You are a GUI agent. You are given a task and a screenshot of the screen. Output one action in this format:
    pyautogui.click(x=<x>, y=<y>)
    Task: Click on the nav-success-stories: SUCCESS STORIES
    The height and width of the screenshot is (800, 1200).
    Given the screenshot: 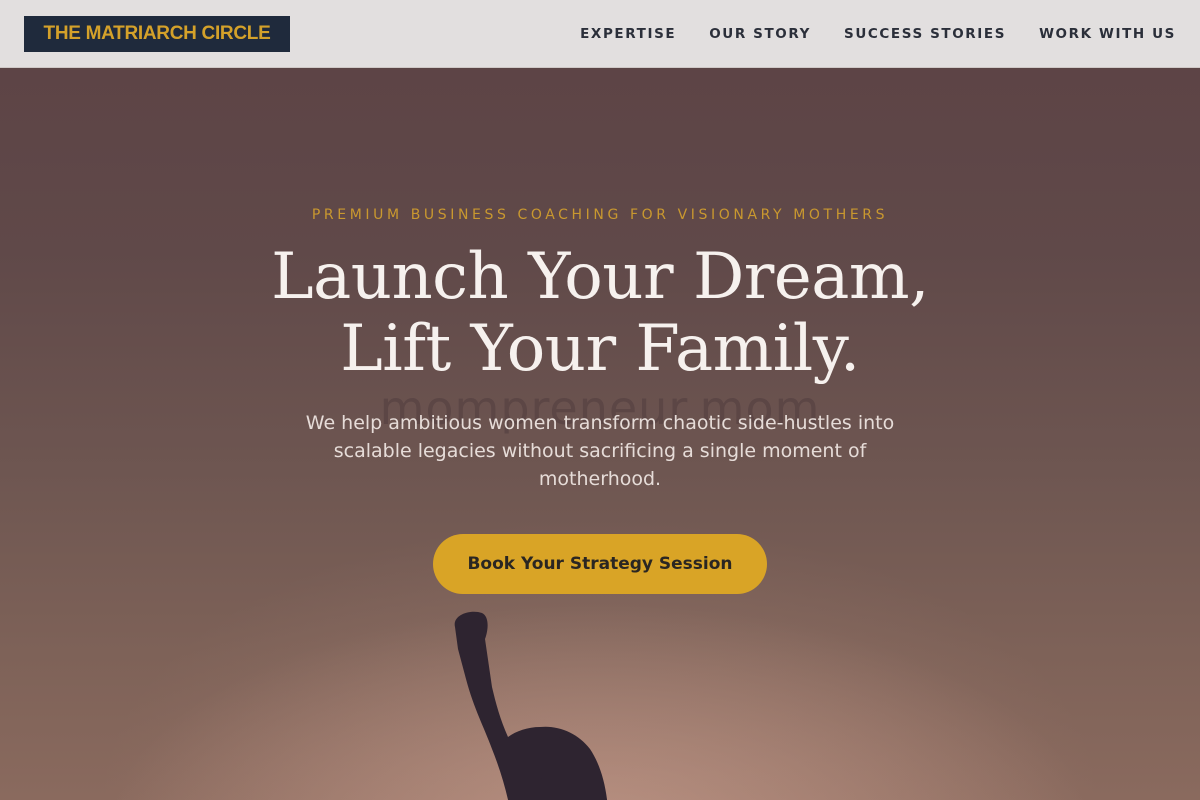 What is the action you would take?
    pyautogui.click(x=925, y=34)
    